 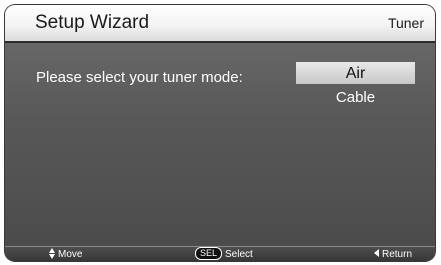 I want to click on tuner-mode-prompt: Please select your tuner mode:, so click(x=139, y=77).